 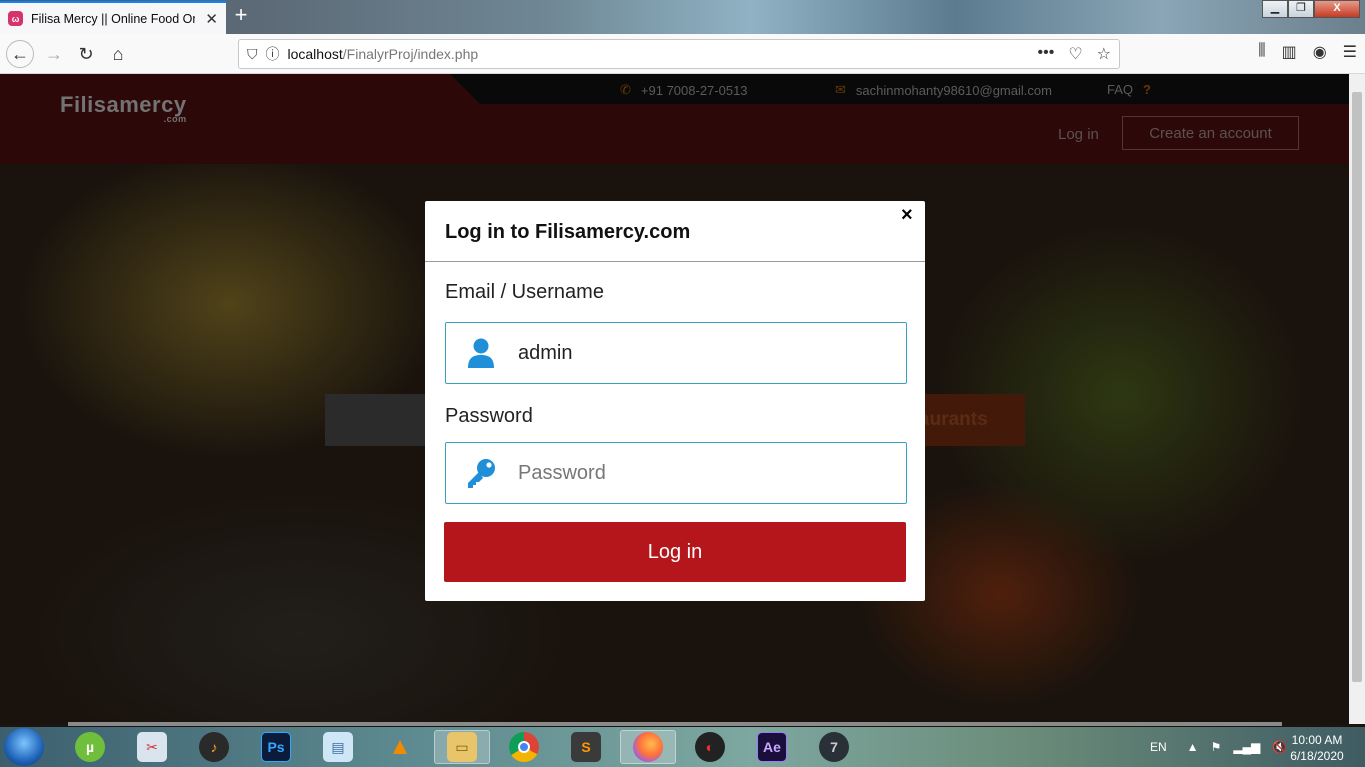 I want to click on info-icon: ⓘ, so click(x=273, y=54).